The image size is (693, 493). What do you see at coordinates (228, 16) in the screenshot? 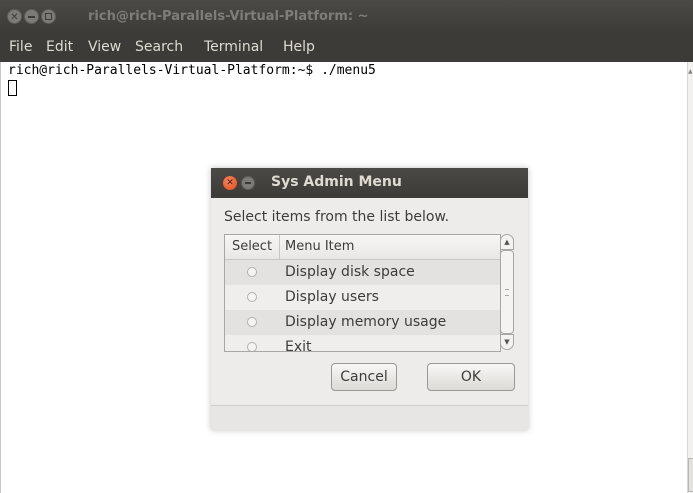
I see `window-title: rich@rich-Parallels-Virtual-Platform: ~` at bounding box center [228, 16].